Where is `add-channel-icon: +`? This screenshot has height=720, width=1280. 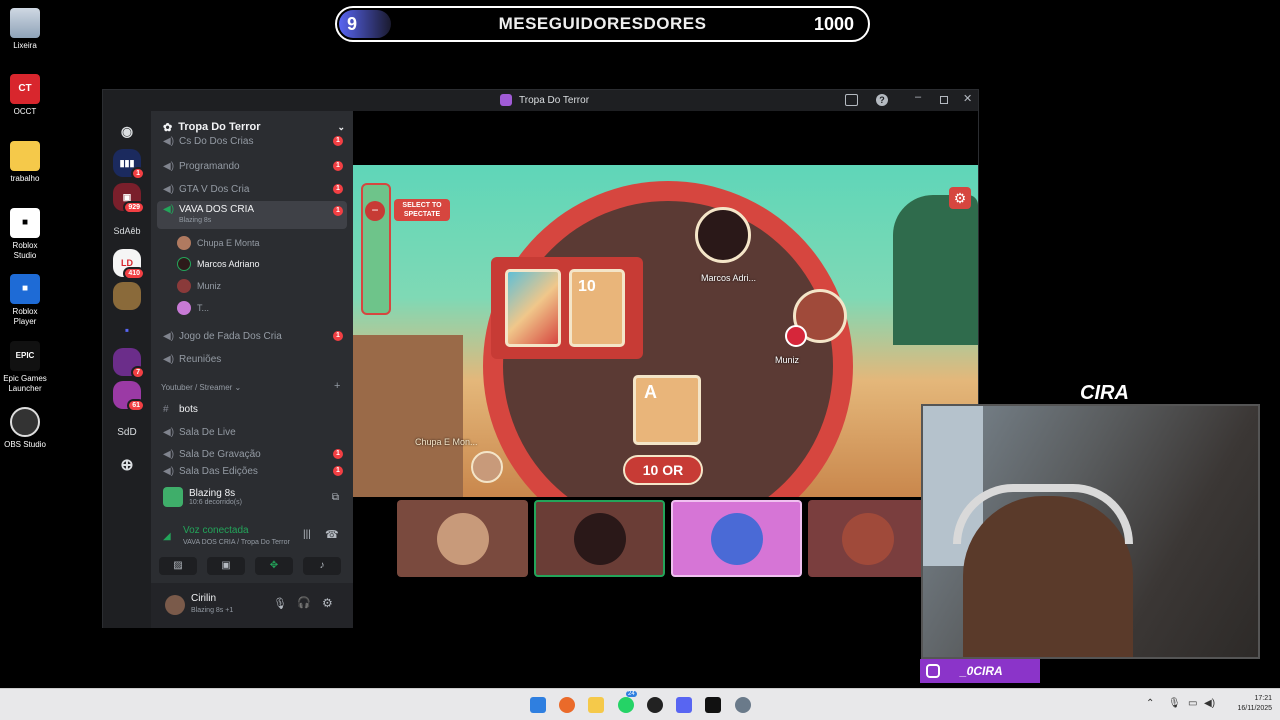 add-channel-icon: + is located at coordinates (337, 386).